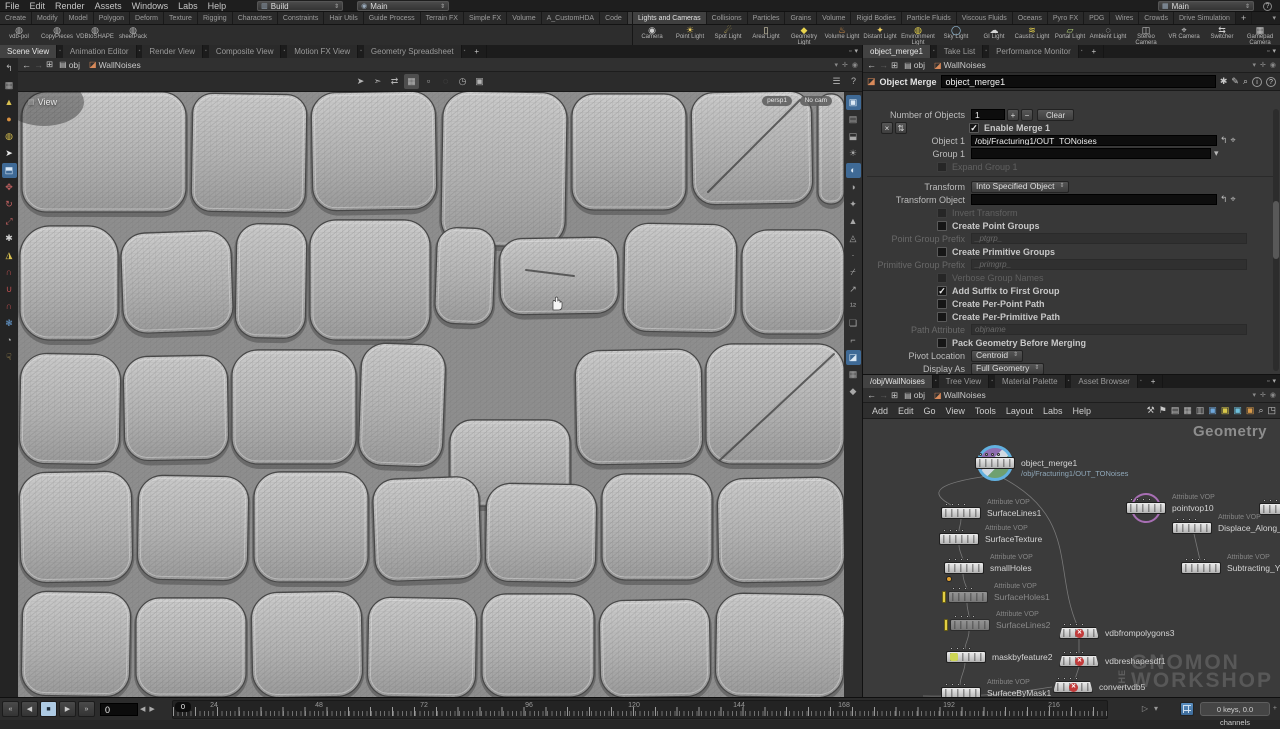  I want to click on checkbox-create-per-point-path, so click(942, 303).